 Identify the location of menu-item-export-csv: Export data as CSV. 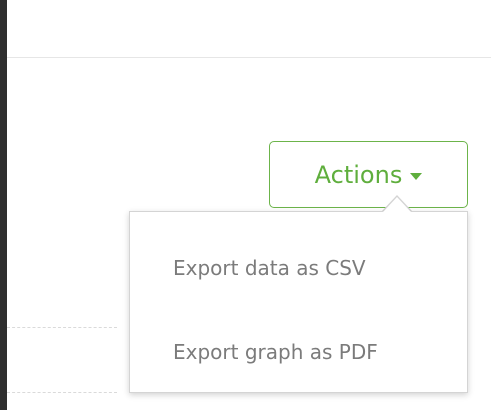
(298, 268).